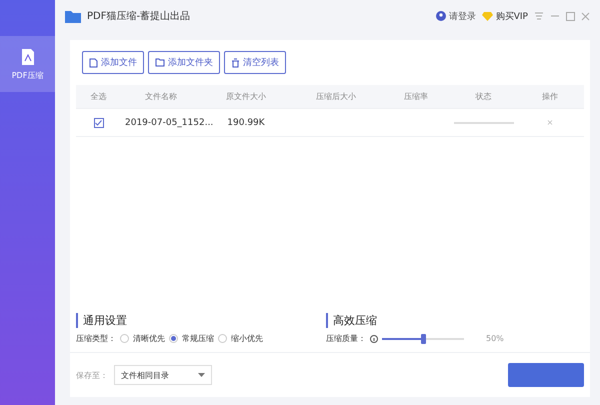 The height and width of the screenshot is (405, 600). I want to click on row-checkbox, so click(99, 123).